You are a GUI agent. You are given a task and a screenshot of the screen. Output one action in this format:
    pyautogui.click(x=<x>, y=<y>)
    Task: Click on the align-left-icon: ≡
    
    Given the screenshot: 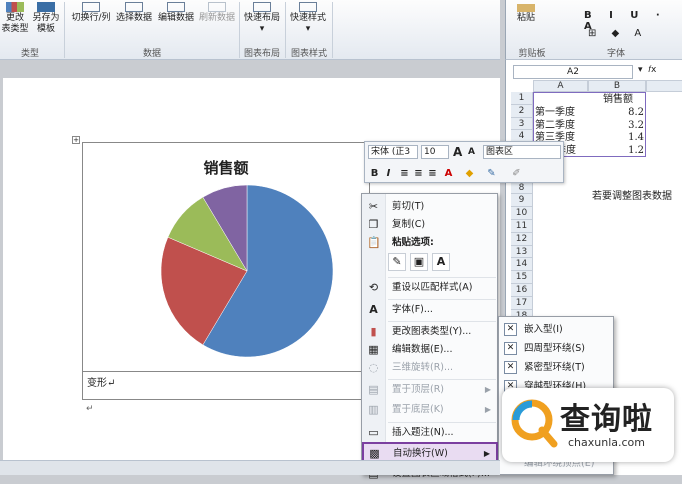 What is the action you would take?
    pyautogui.click(x=404, y=173)
    